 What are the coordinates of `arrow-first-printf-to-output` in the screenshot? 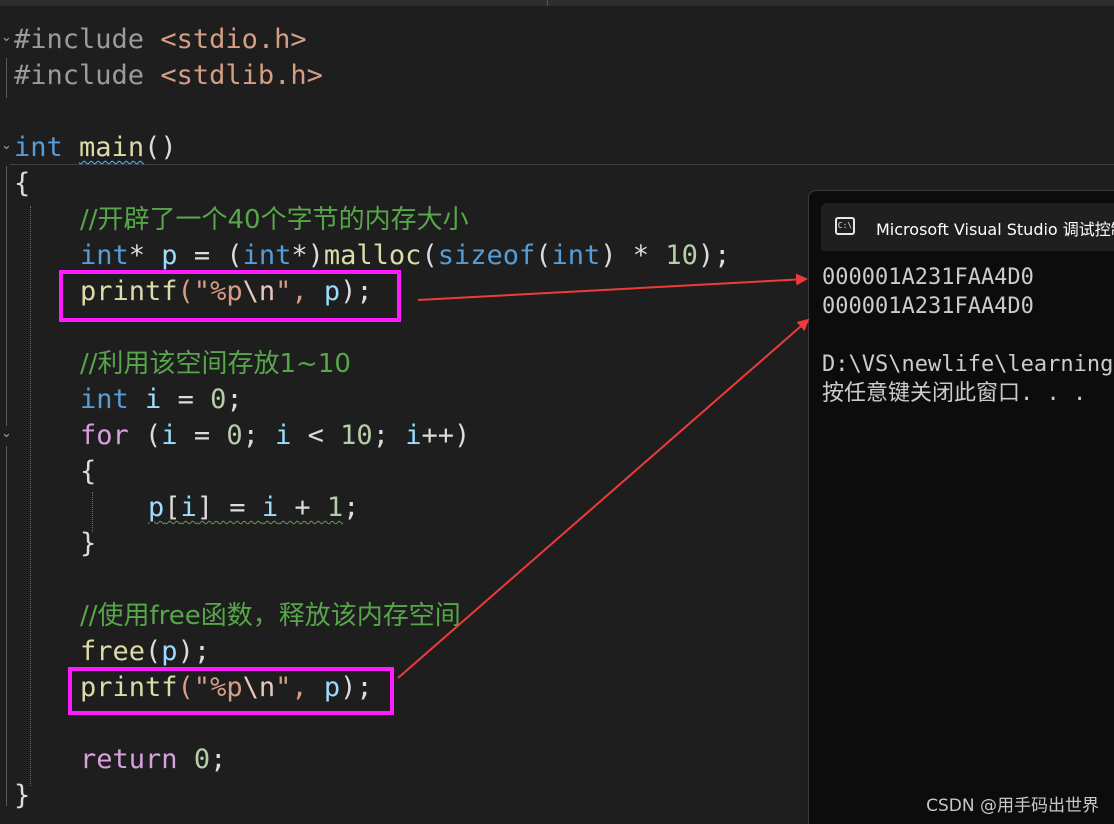 It's located at (612, 287).